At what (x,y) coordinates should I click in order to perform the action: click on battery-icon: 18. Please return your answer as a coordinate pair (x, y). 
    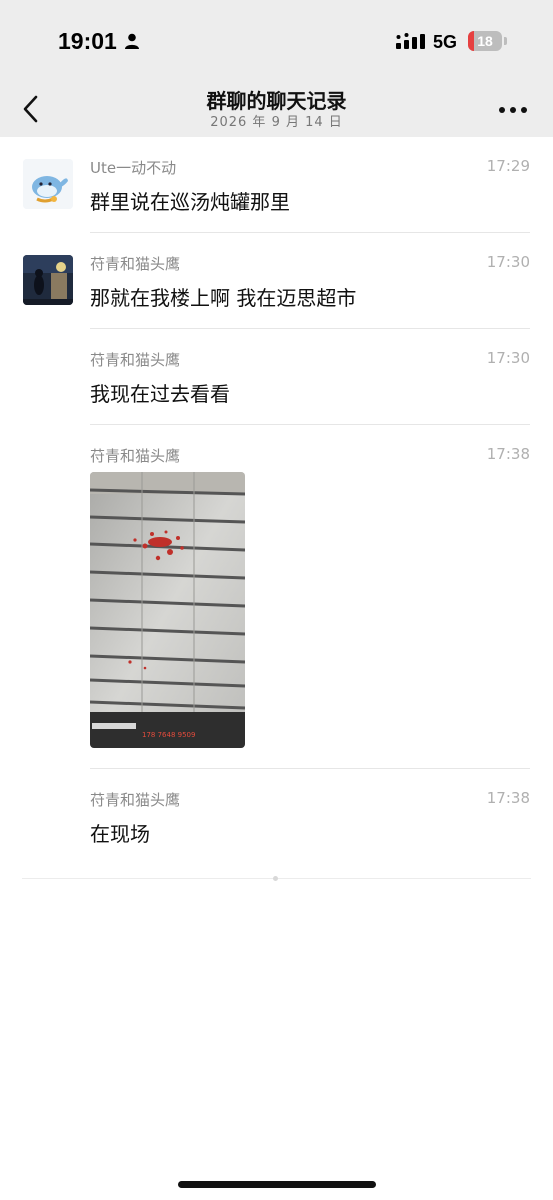
    Looking at the image, I should click on (485, 41).